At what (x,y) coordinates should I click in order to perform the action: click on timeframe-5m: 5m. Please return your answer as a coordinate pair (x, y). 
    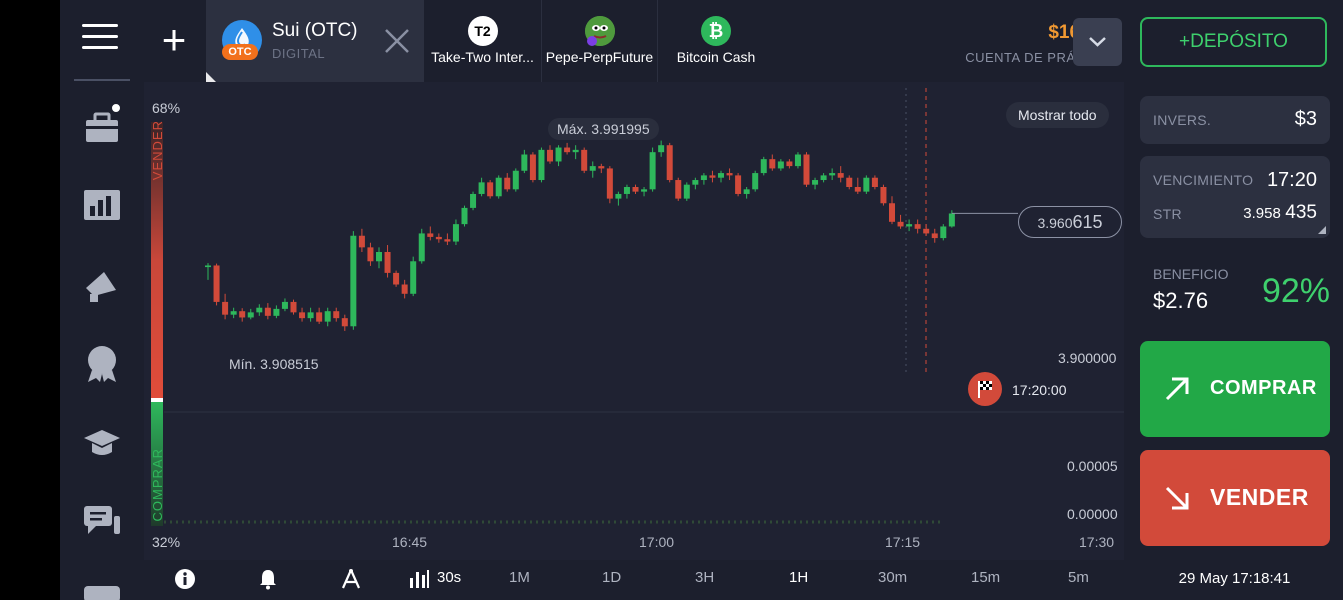
    Looking at the image, I should click on (1078, 577).